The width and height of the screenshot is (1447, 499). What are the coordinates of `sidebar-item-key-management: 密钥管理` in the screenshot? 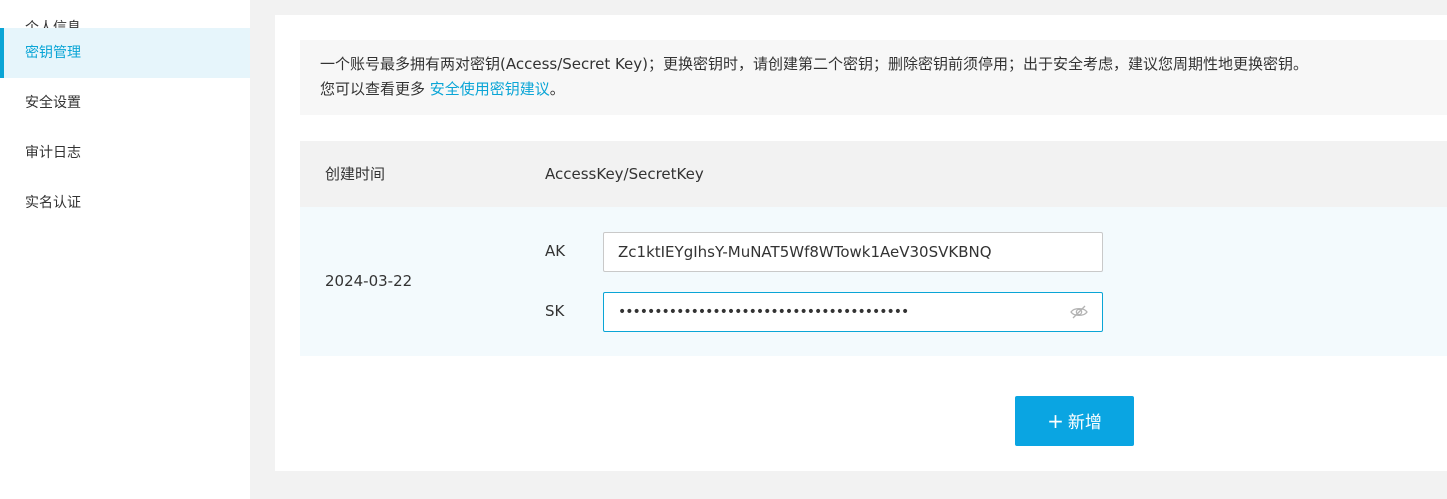 It's located at (125, 53).